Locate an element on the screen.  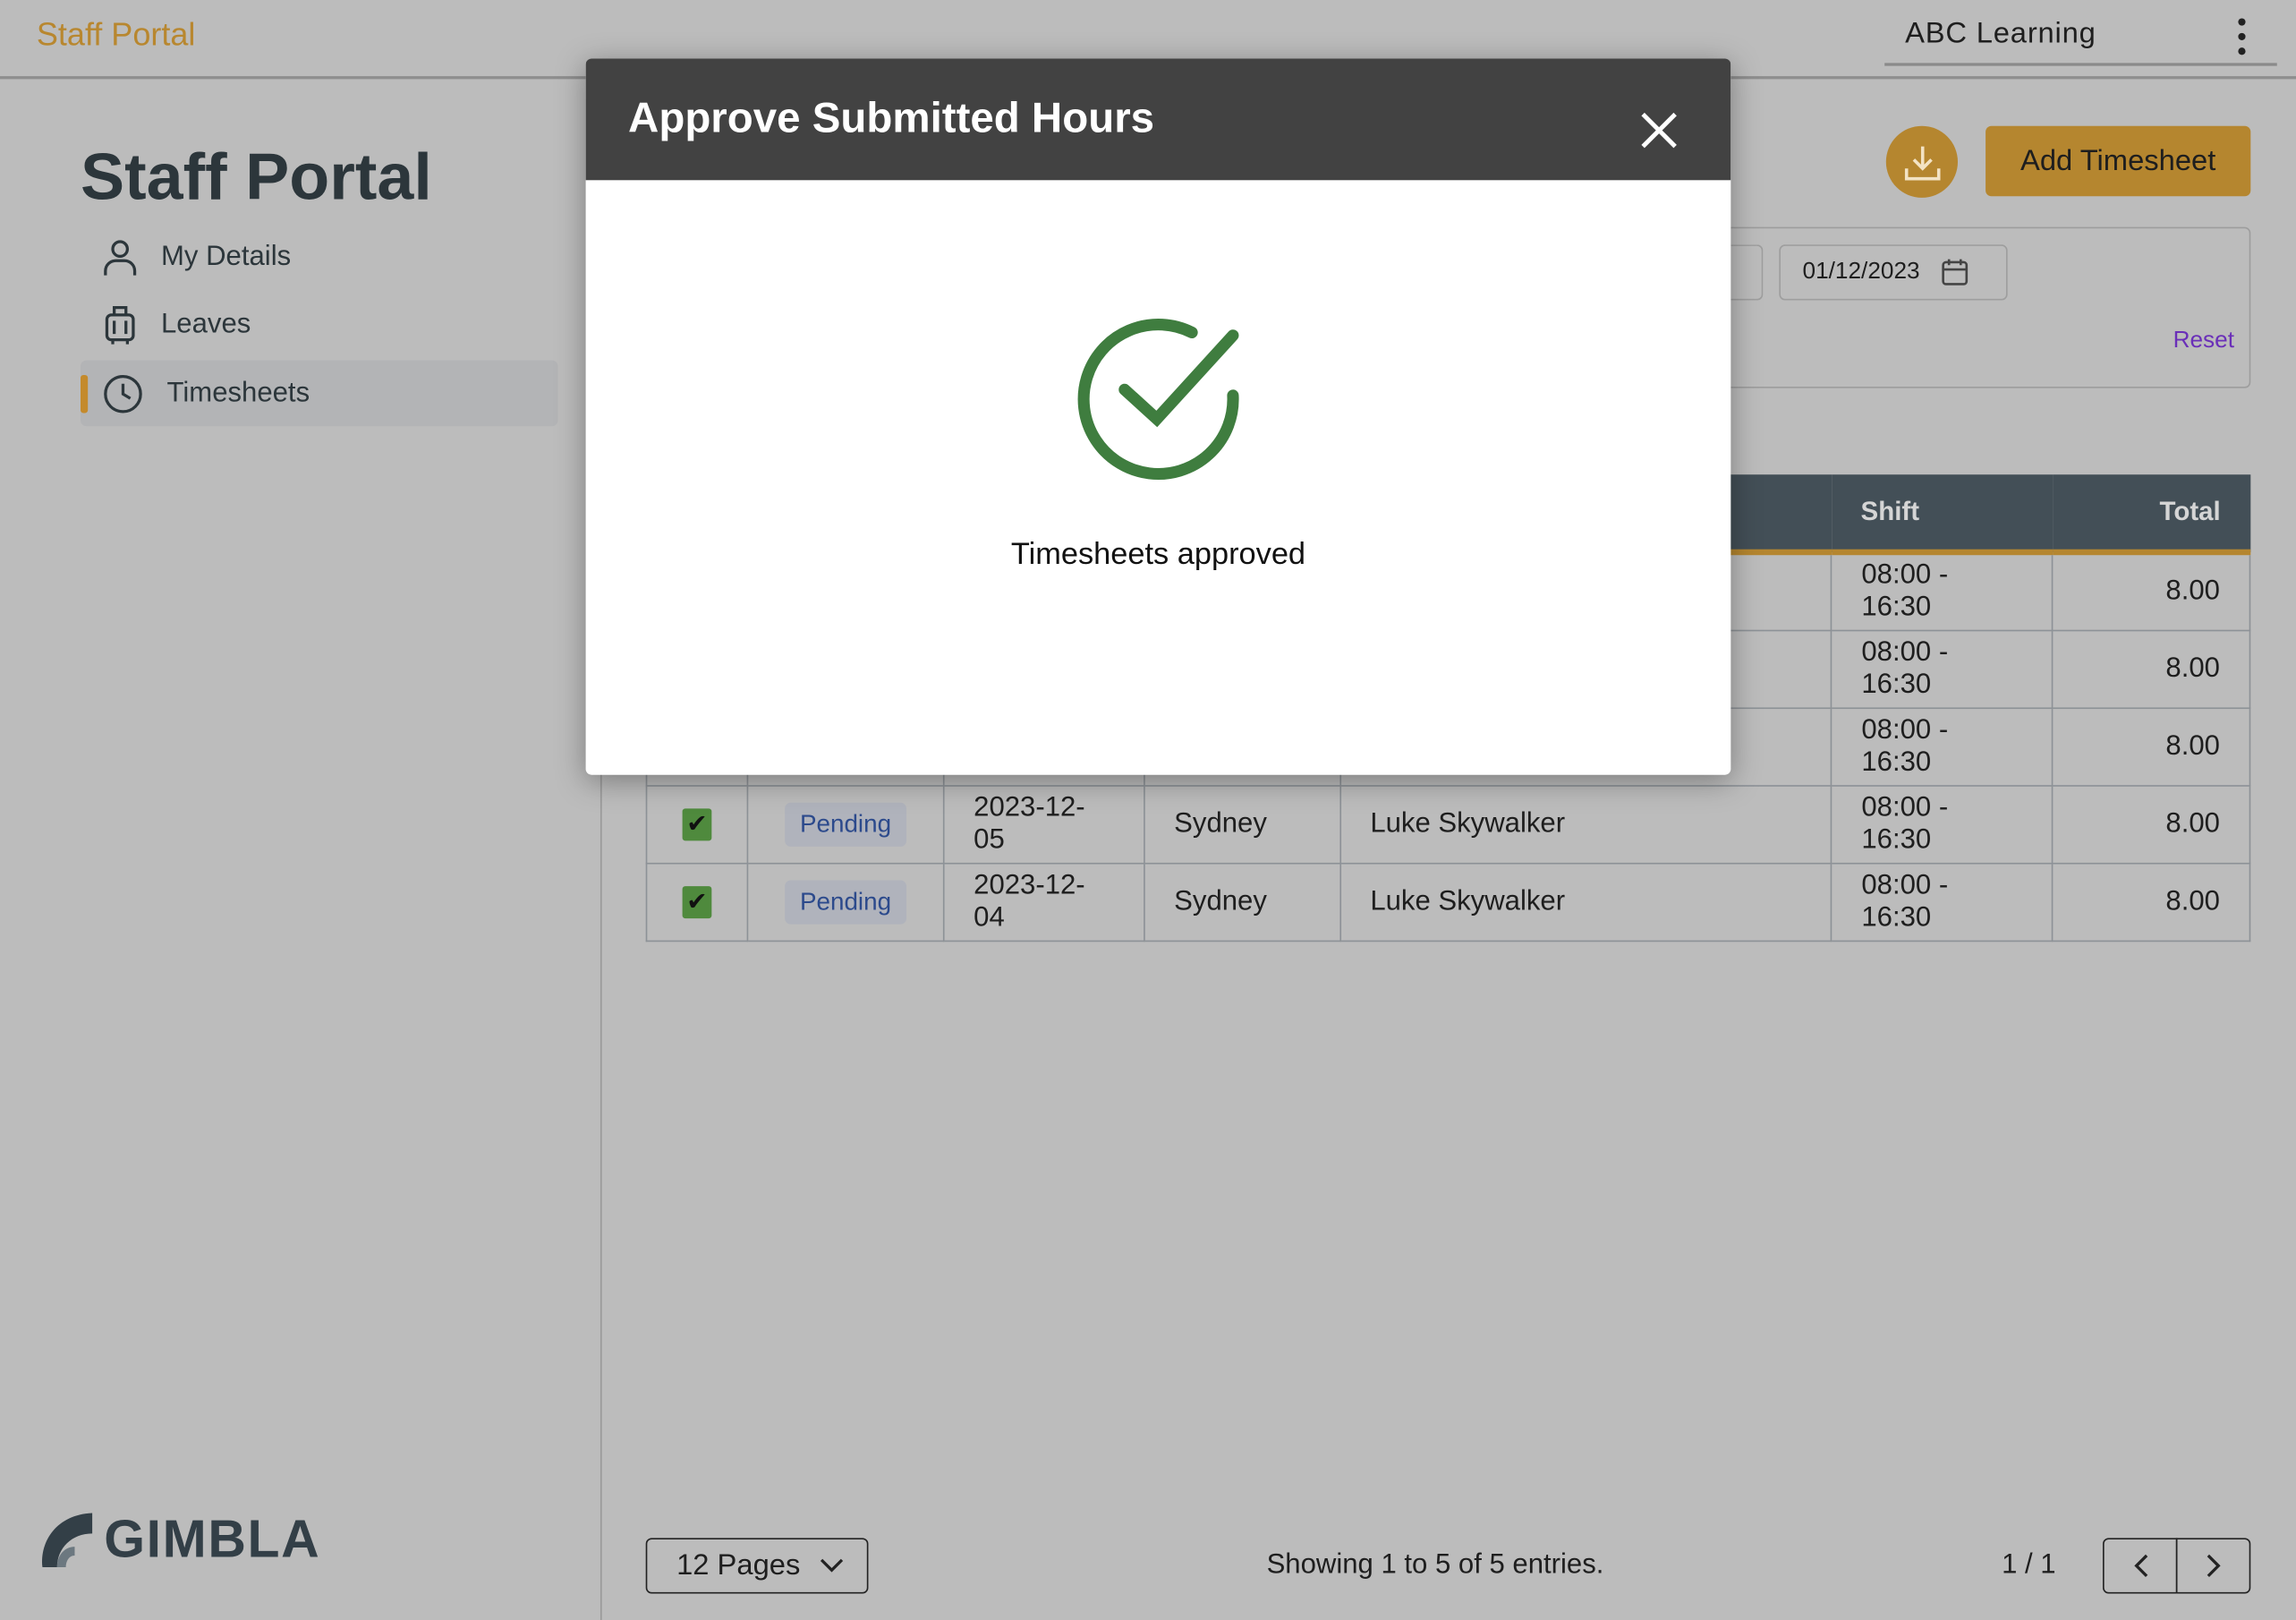
user-icon is located at coordinates (120, 257).